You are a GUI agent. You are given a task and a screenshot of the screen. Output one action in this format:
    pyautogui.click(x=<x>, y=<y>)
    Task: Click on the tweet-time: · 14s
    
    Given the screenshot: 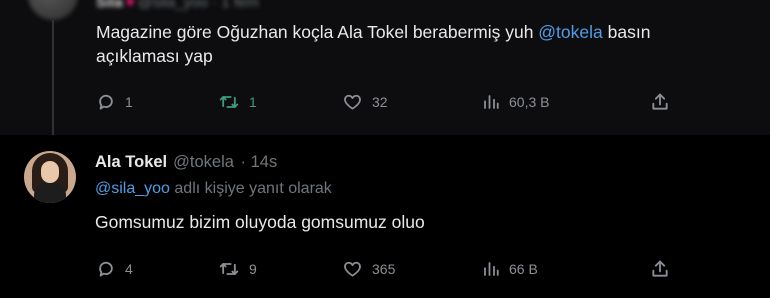 What is the action you would take?
    pyautogui.click(x=259, y=162)
    